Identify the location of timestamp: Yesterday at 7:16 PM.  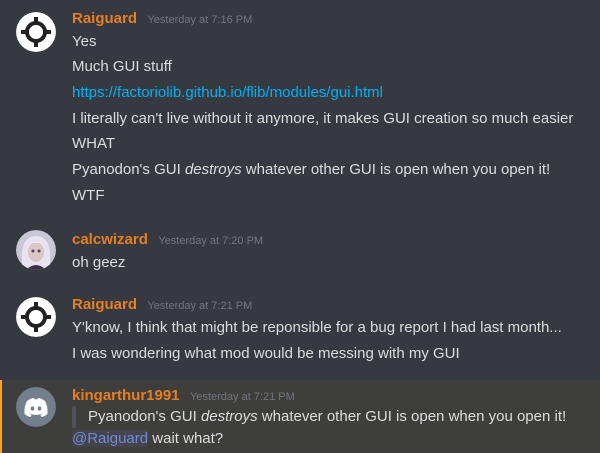
(199, 20).